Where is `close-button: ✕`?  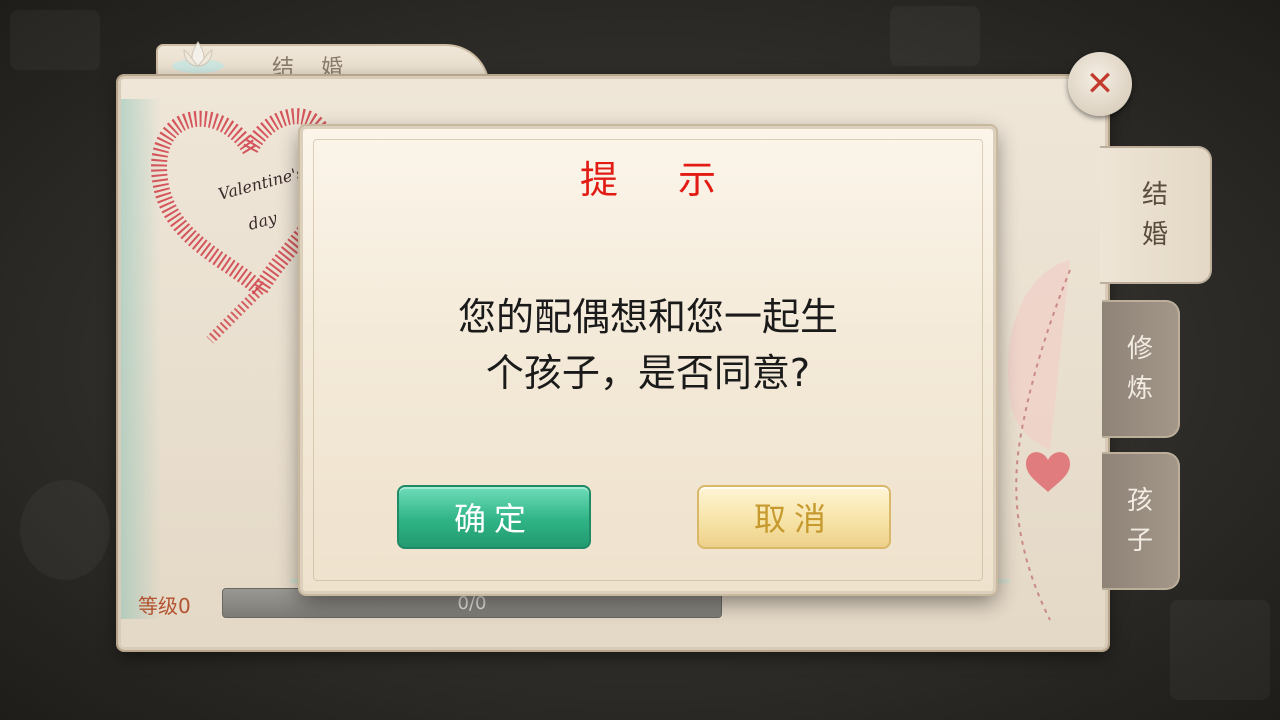
close-button: ✕ is located at coordinates (1100, 84).